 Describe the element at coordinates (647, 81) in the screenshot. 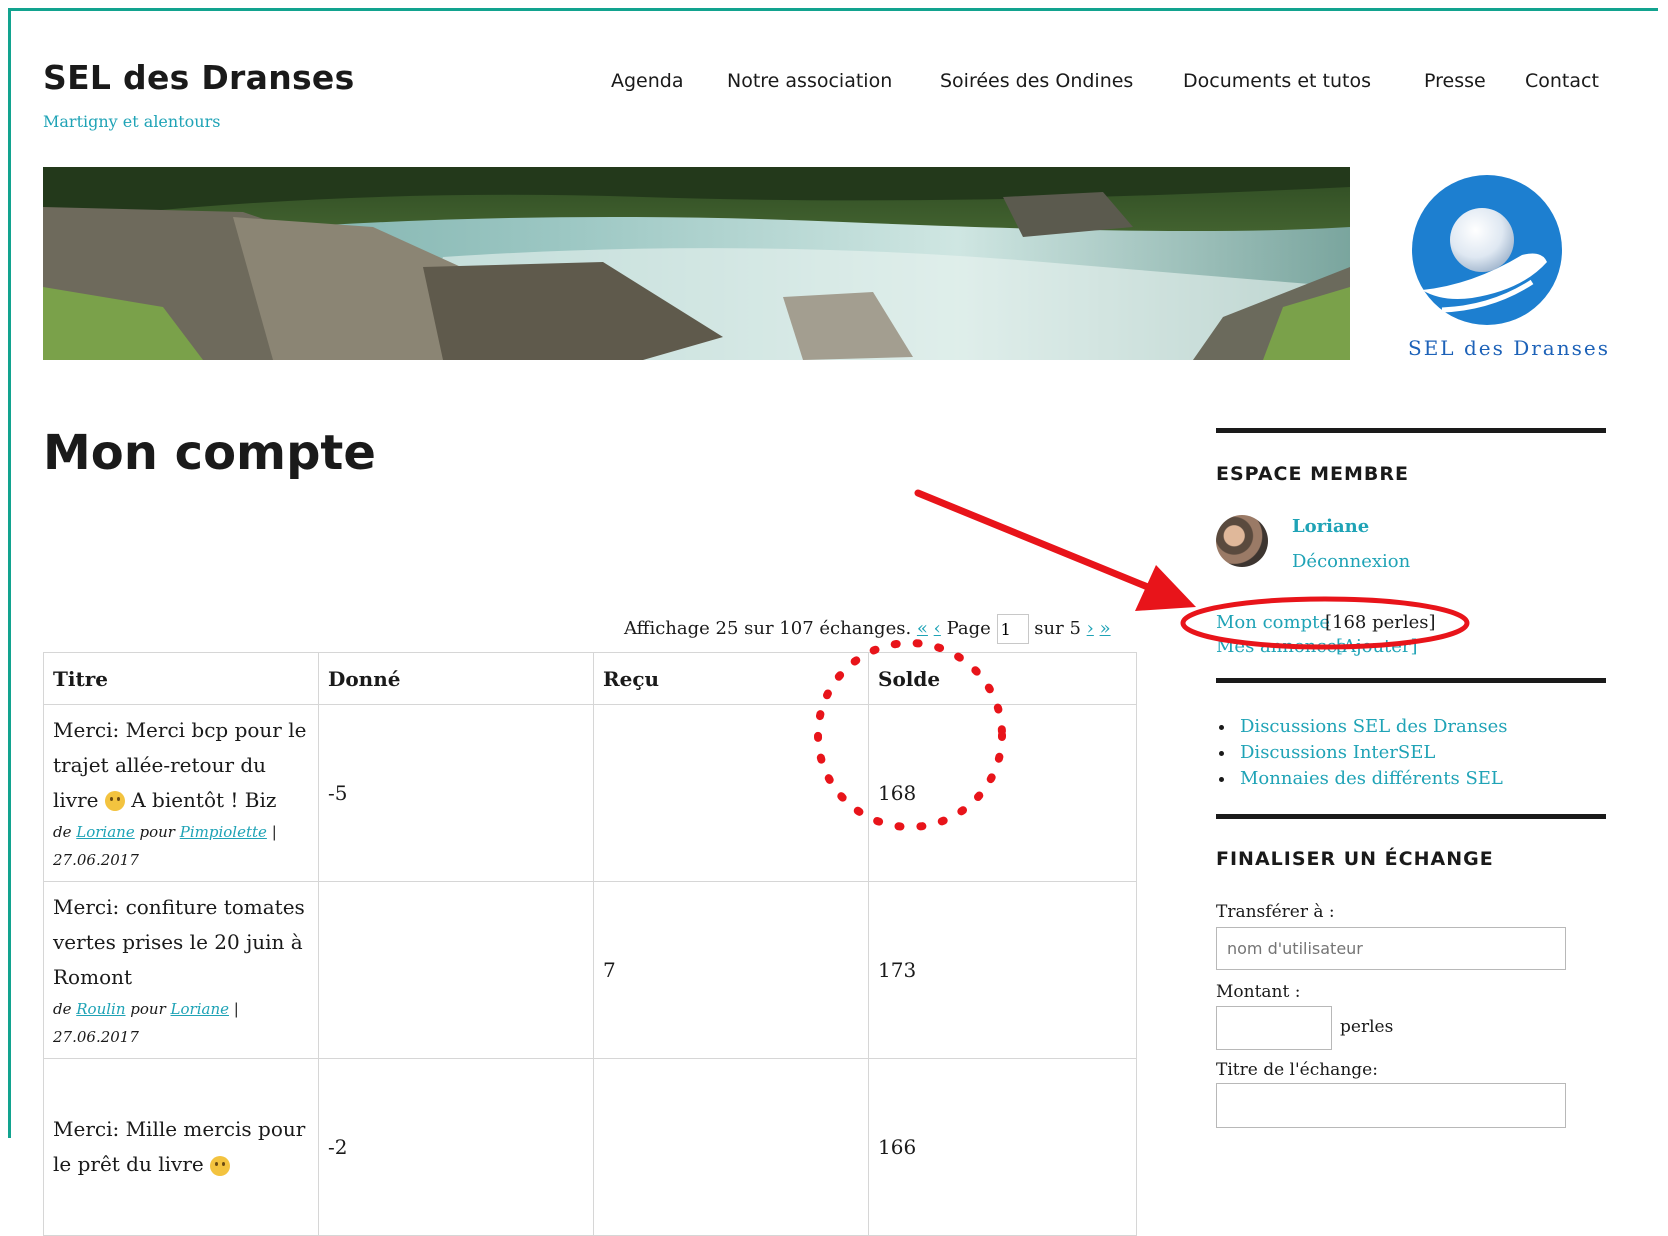

I see `nav-item-agenda: Agenda` at that location.